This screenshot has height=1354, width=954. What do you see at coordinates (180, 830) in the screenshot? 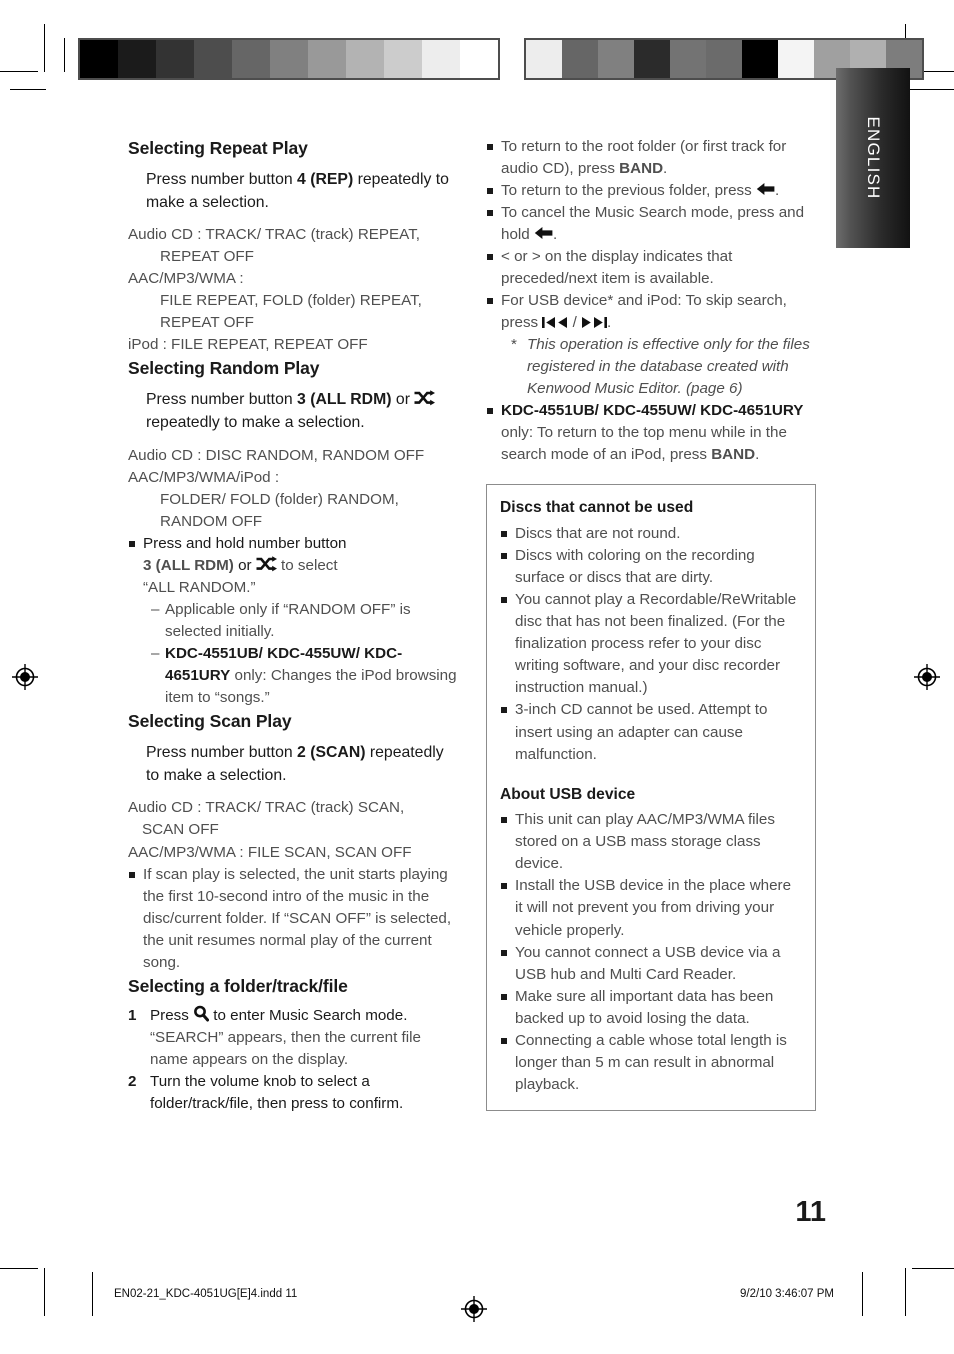
I see `scan-line-1: SCAN OFF` at bounding box center [180, 830].